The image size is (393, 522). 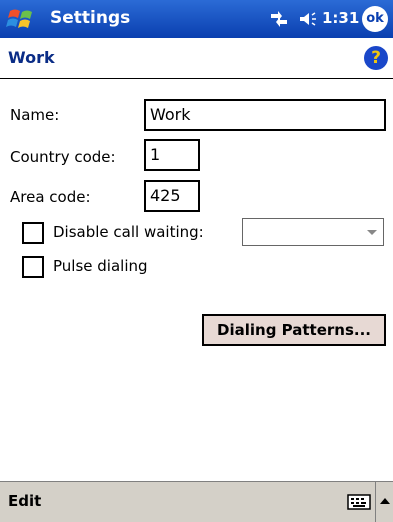 What do you see at coordinates (35, 115) in the screenshot?
I see `name-label: Name:` at bounding box center [35, 115].